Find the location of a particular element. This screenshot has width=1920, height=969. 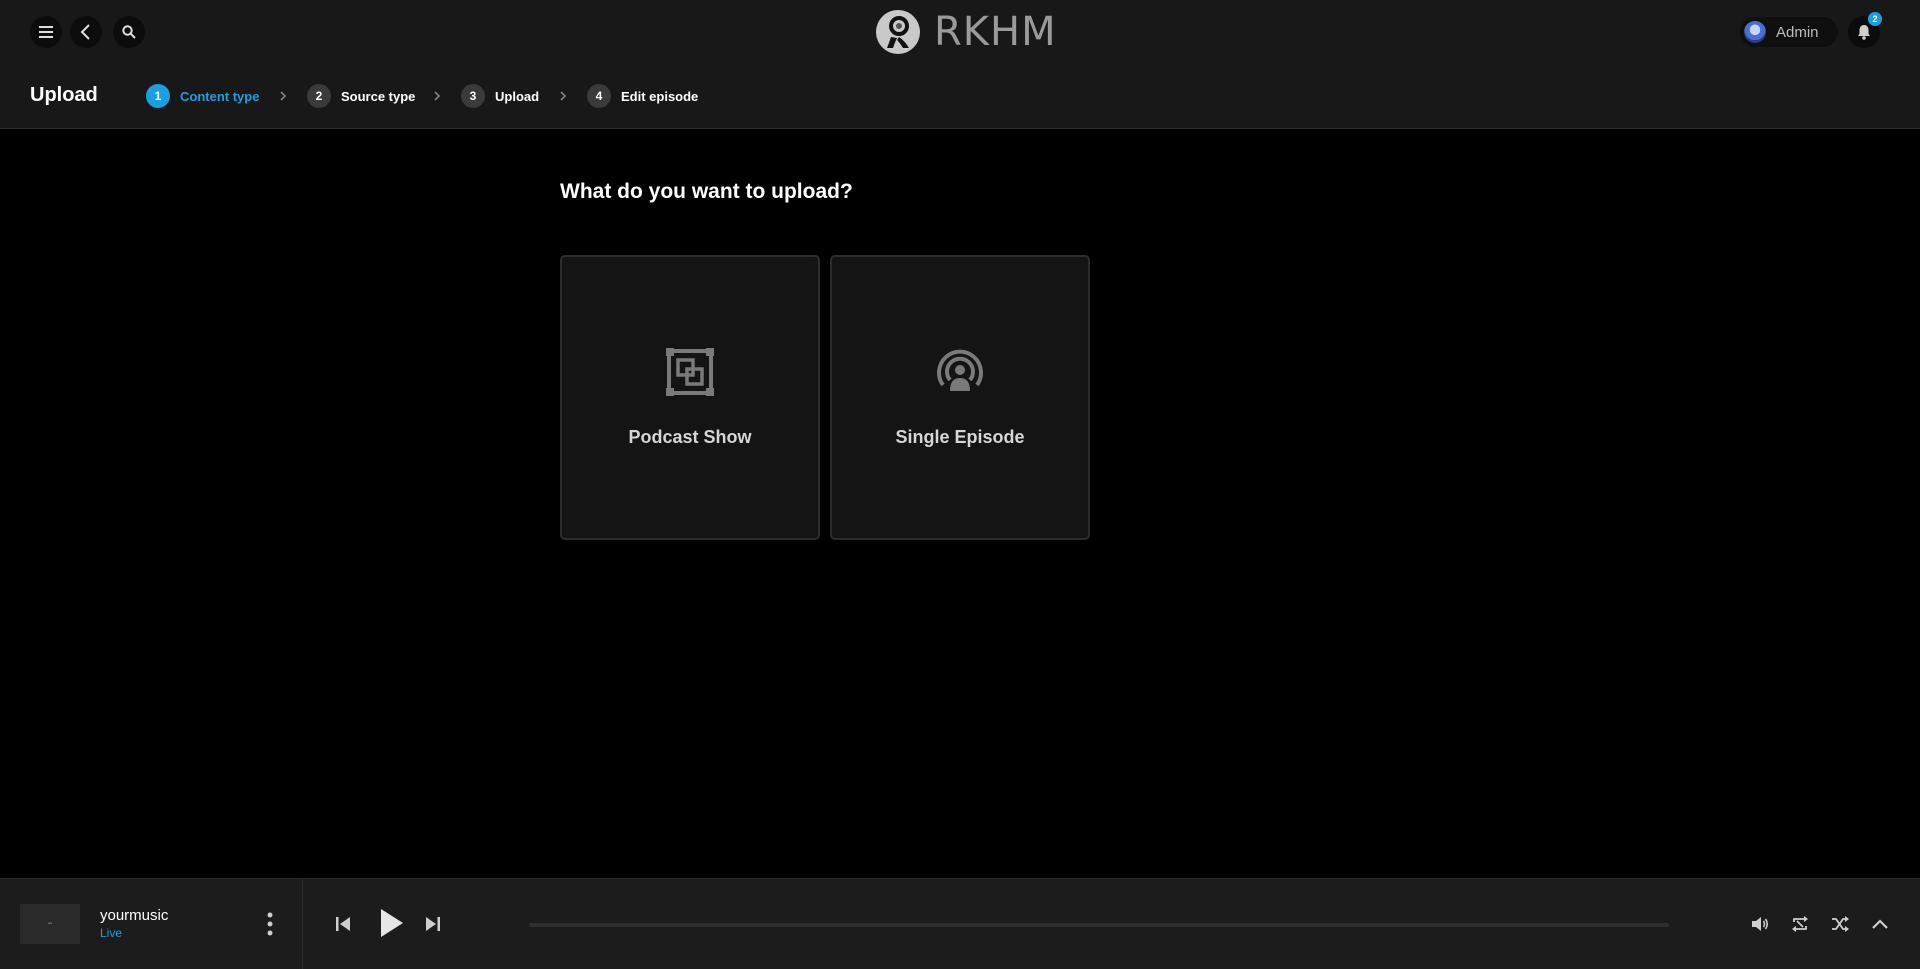

step-edit-episode: 4 Edit episode is located at coordinates (642, 96).